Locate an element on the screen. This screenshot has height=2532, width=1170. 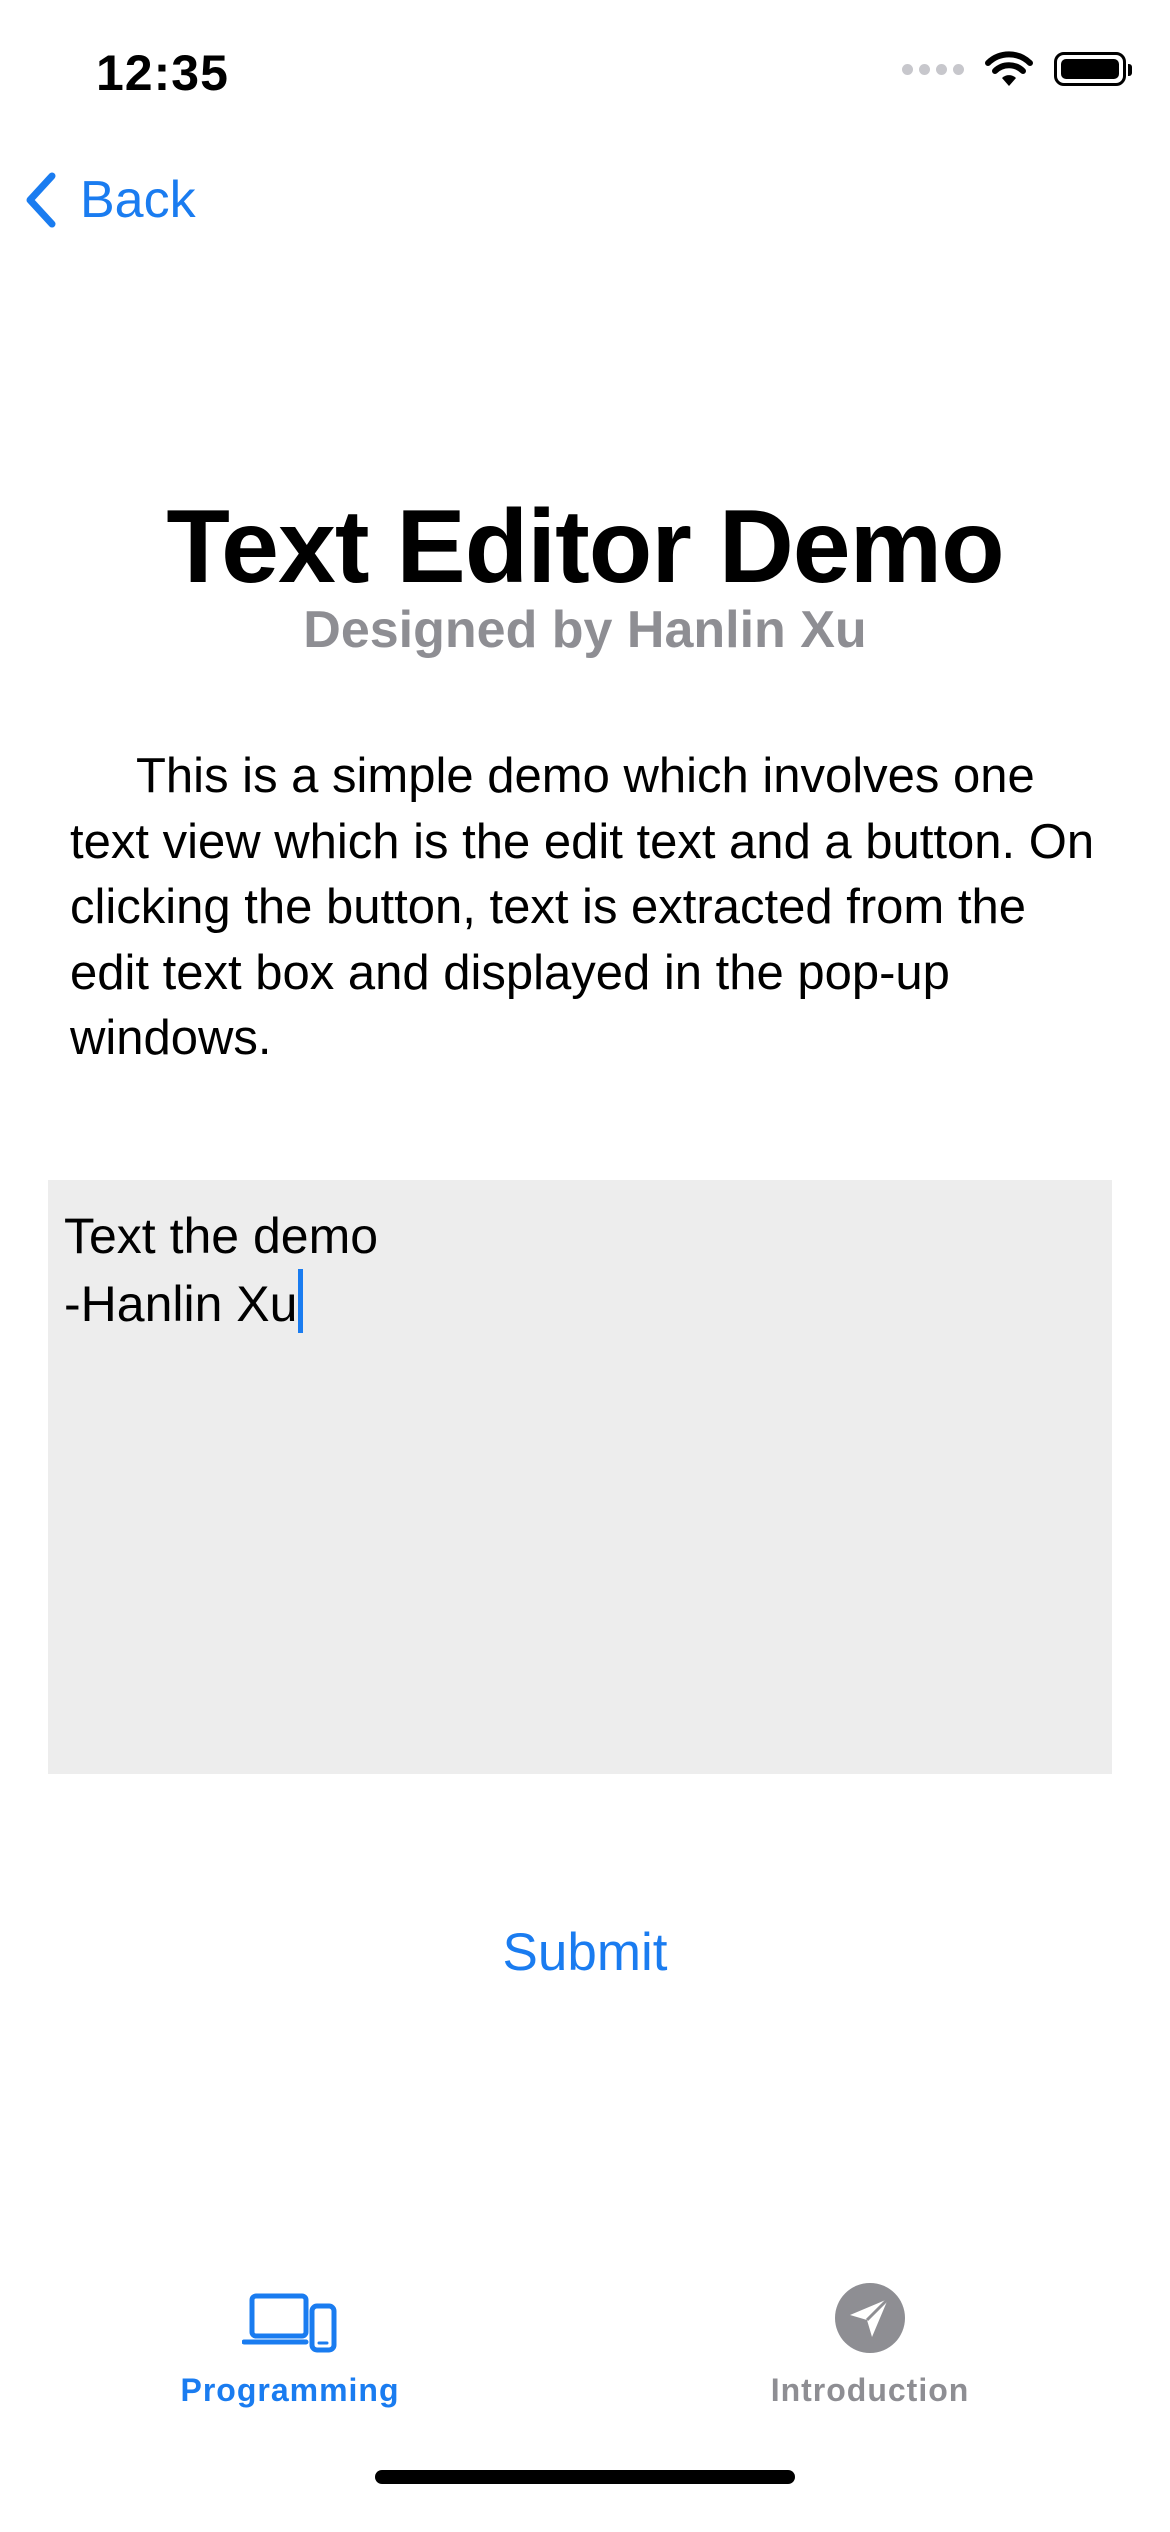
status-time: 12:35 is located at coordinates (162, 73).